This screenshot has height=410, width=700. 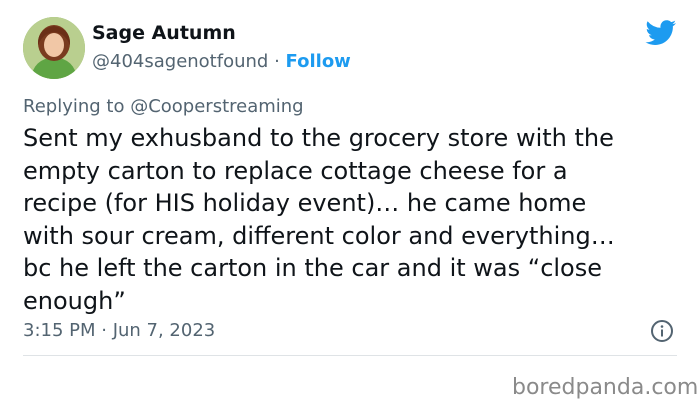 I want to click on replying-to: Replying to @Cooperstreaming, so click(x=163, y=106).